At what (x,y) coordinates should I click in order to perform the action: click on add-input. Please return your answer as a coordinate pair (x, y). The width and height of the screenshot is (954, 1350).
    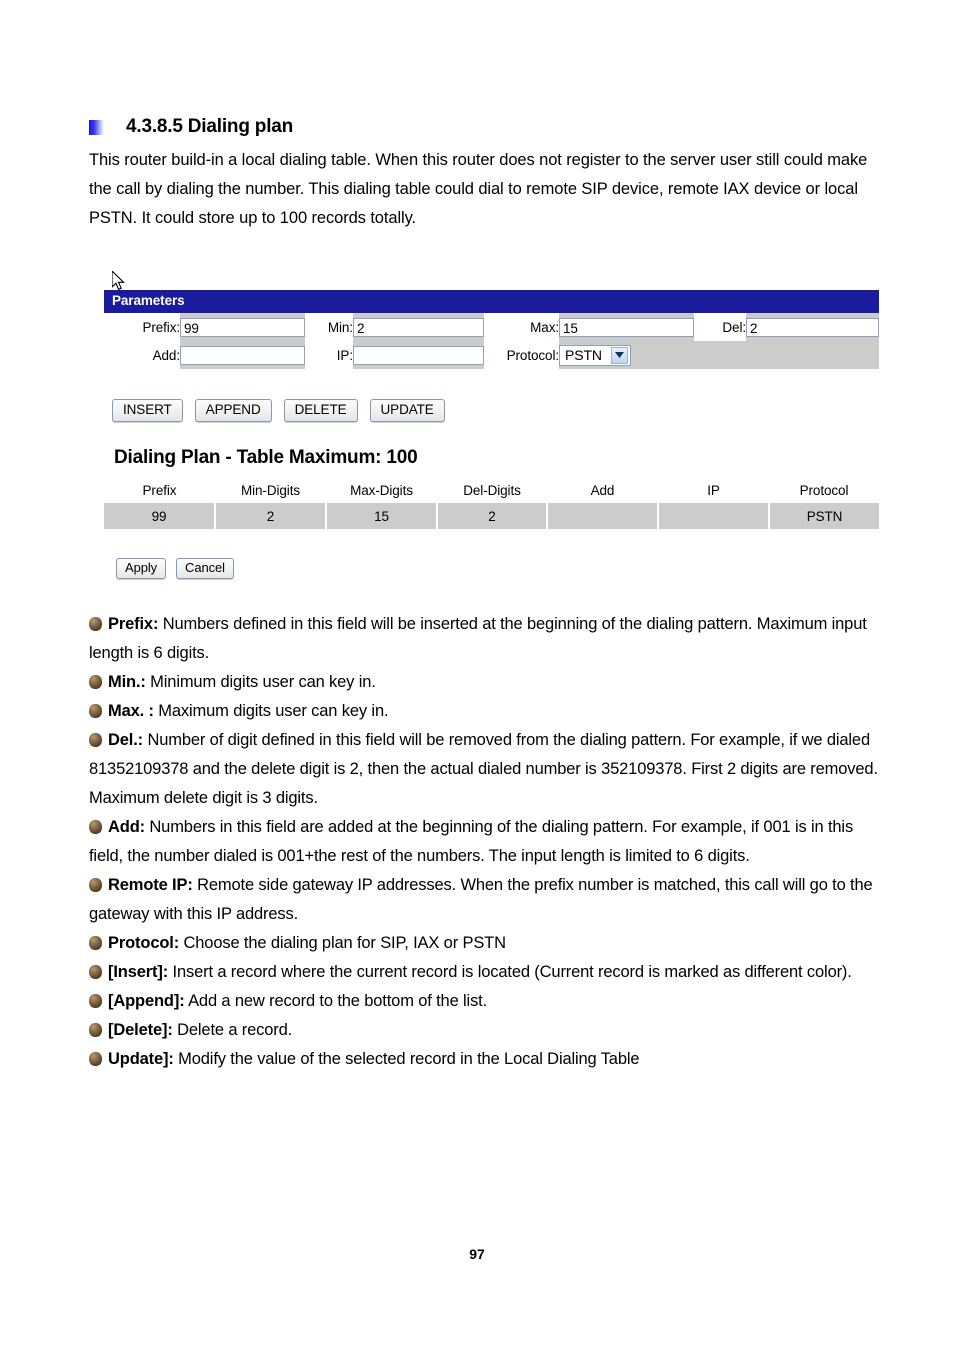
    Looking at the image, I should click on (242, 355).